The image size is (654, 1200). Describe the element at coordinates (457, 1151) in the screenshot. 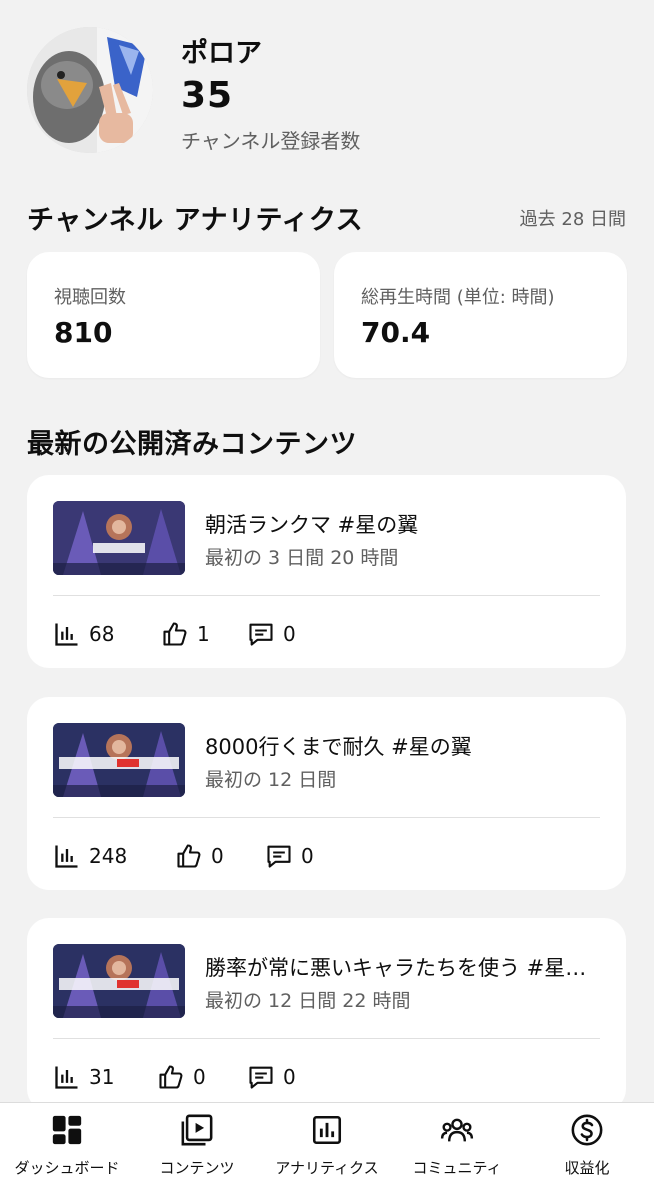

I see `nav-community: コミュニティ` at that location.